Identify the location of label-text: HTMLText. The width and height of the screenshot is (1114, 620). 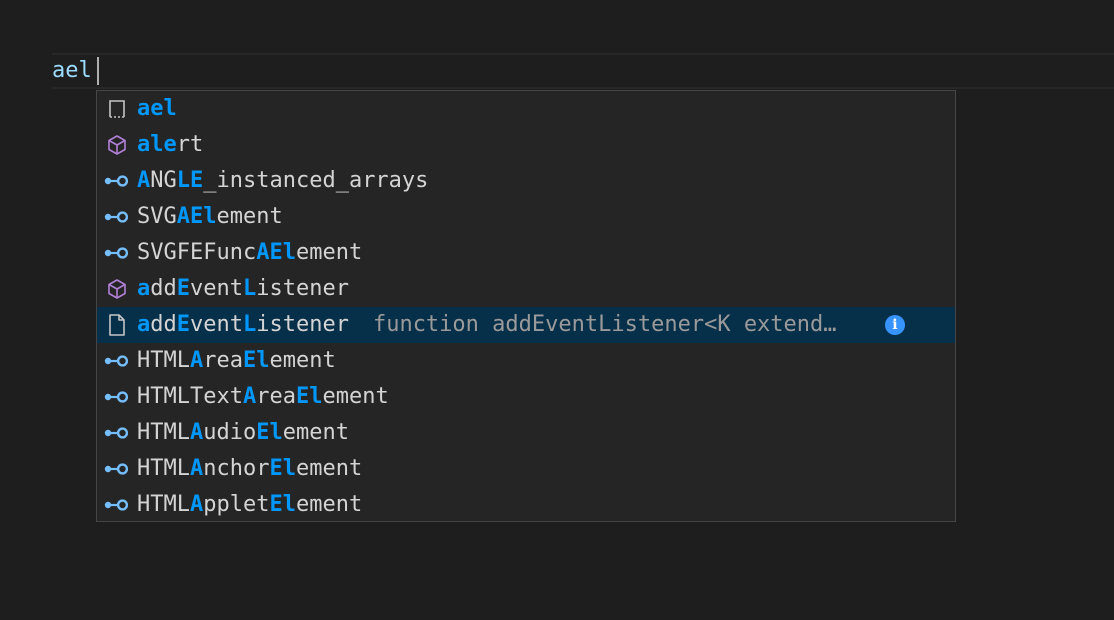
(190, 396).